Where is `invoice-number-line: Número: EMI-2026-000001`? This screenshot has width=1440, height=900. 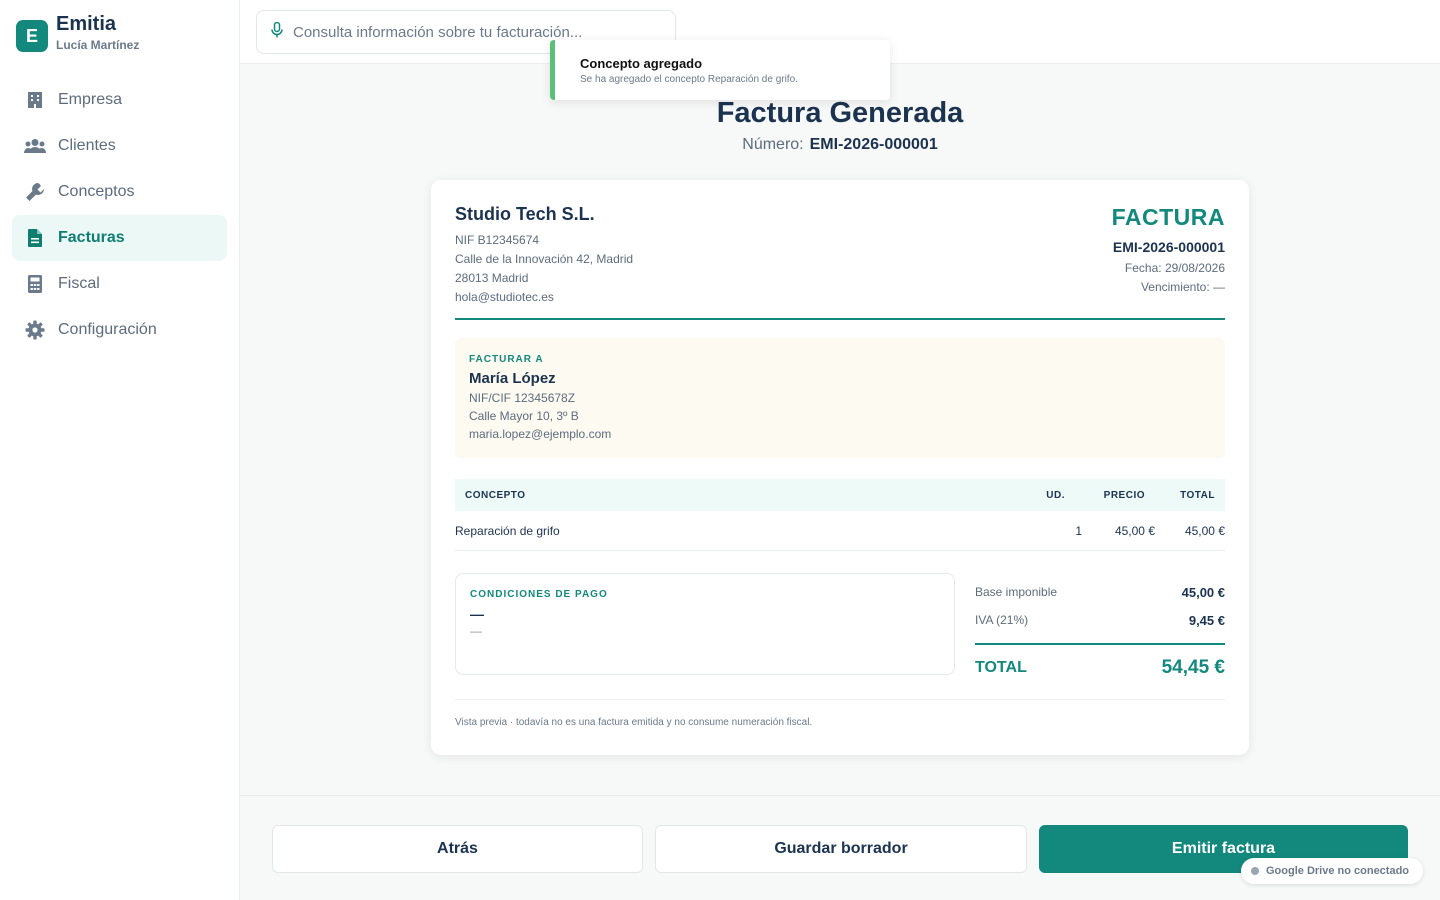
invoice-number-line: Número: EMI-2026-000001 is located at coordinates (840, 145).